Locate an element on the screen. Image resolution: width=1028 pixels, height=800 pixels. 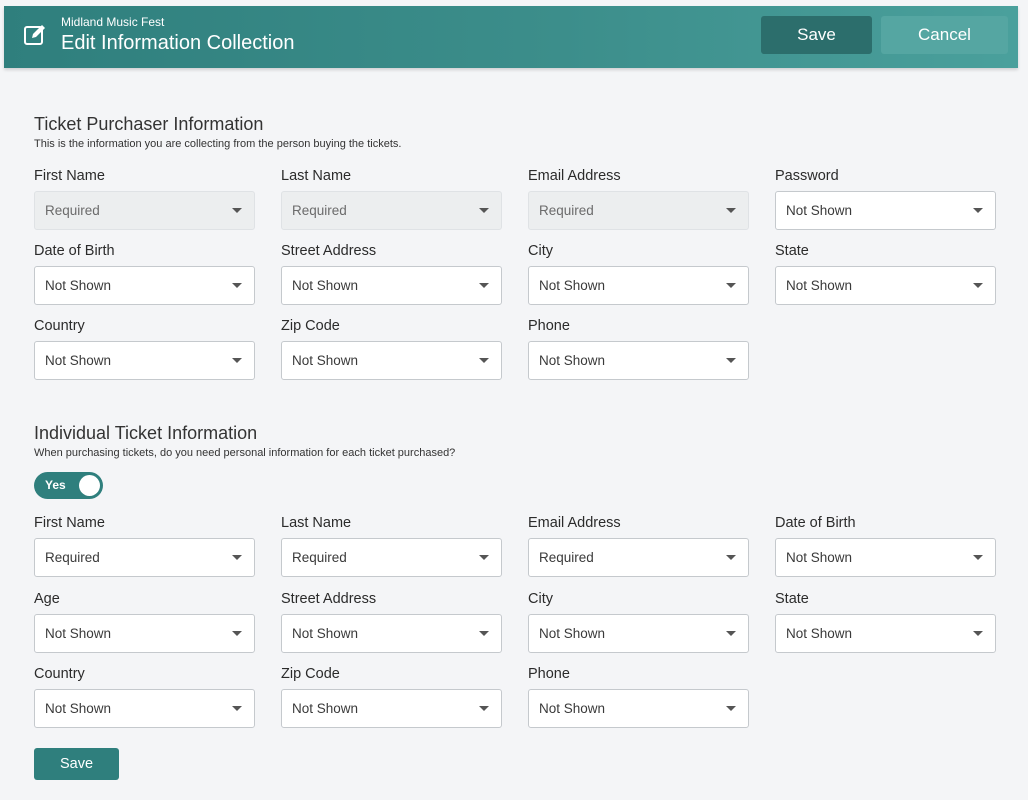
header-cancel-button: Cancel is located at coordinates (944, 35).